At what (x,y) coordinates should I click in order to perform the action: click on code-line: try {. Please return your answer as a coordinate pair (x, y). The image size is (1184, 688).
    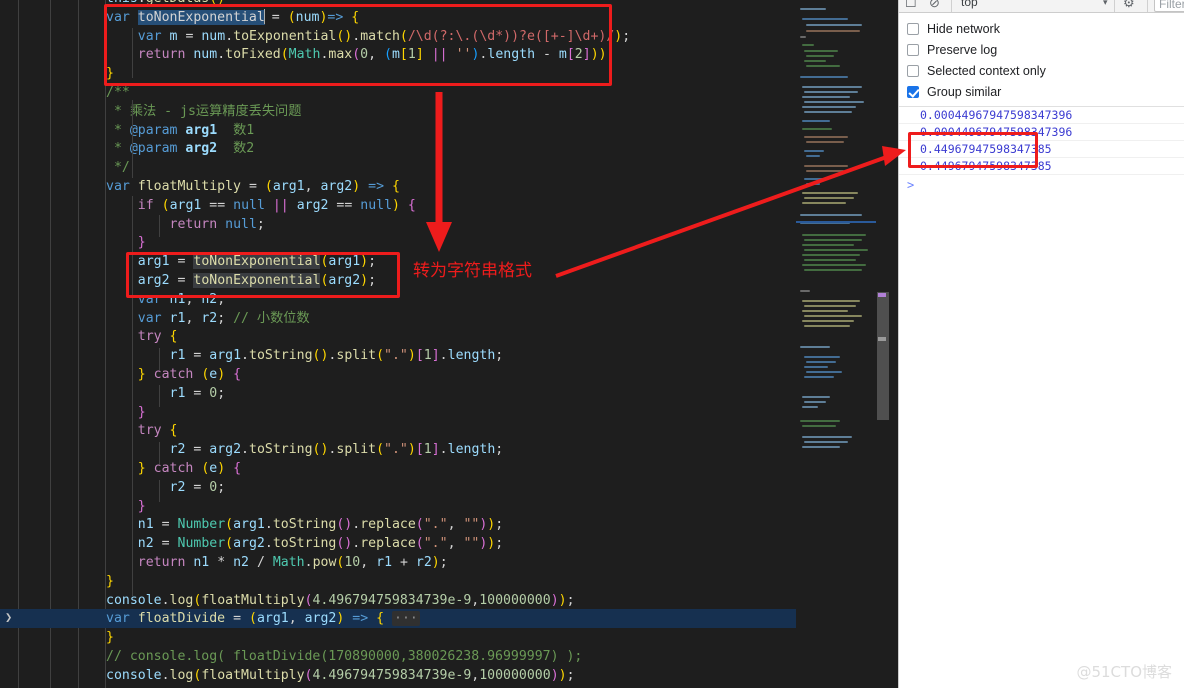
    Looking at the image, I should click on (157, 431).